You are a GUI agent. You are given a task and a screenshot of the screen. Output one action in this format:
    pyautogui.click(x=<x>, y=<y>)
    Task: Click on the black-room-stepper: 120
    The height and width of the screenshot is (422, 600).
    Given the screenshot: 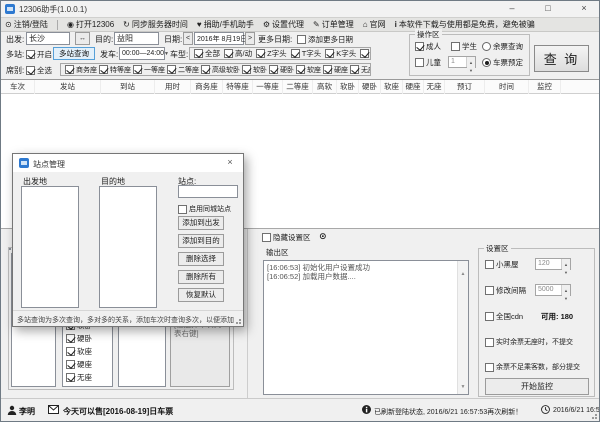 What is the action you would take?
    pyautogui.click(x=553, y=266)
    